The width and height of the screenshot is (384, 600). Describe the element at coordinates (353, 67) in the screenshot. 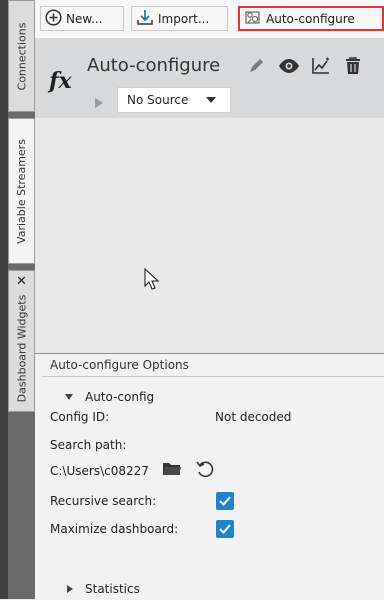

I see `trash-icon` at that location.